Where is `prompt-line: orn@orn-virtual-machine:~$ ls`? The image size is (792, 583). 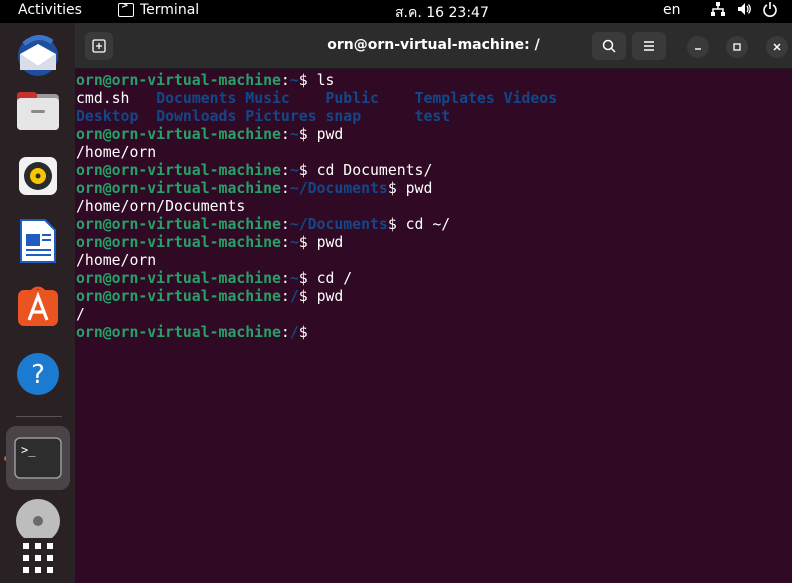
prompt-line: orn@orn-virtual-machine:~$ ls is located at coordinates (434, 81).